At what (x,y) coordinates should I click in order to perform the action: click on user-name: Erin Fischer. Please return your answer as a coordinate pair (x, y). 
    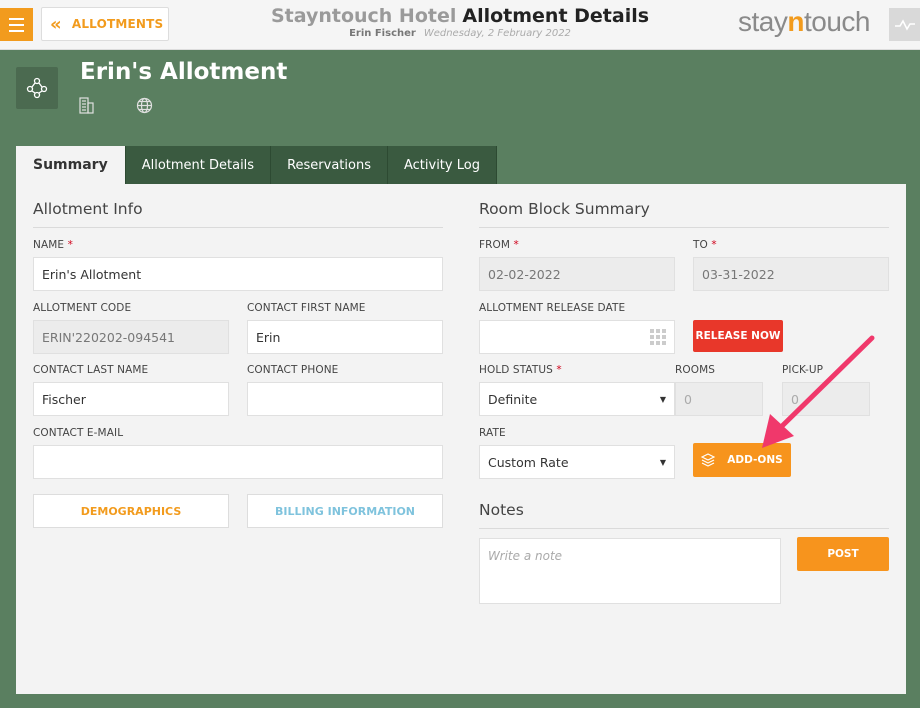
    Looking at the image, I should click on (382, 33).